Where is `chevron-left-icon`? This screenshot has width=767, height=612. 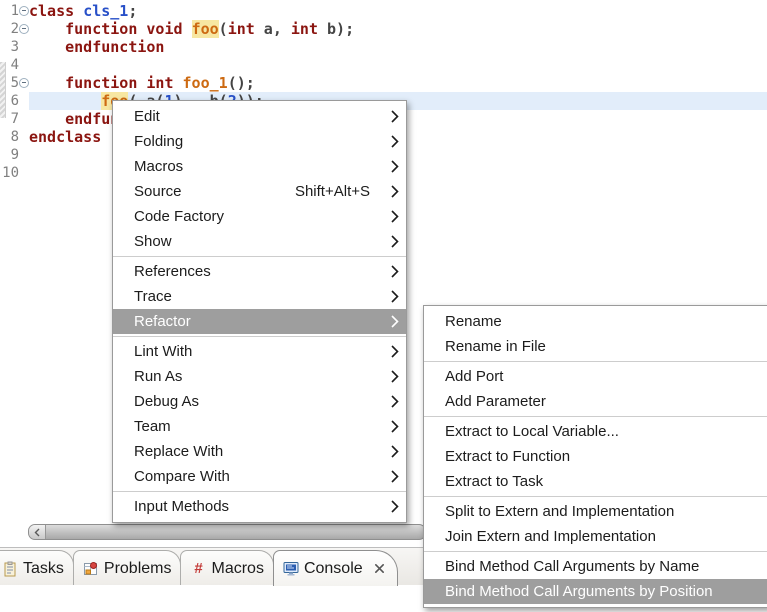
chevron-left-icon is located at coordinates (37, 532).